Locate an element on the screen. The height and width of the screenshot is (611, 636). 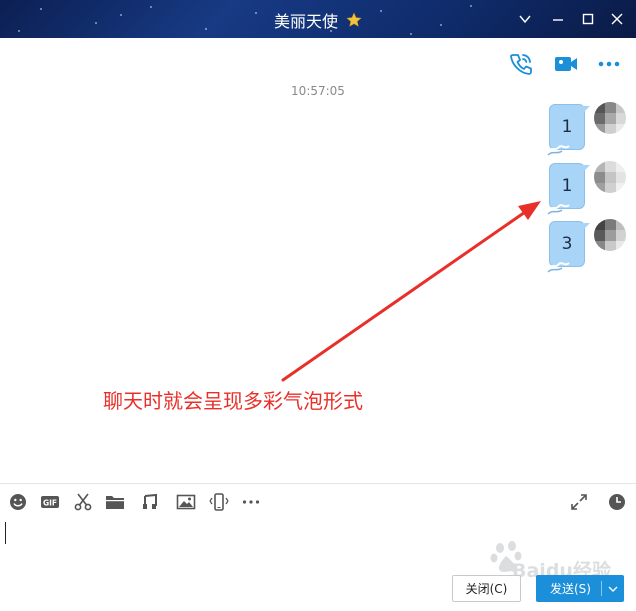
expand-icon is located at coordinates (579, 502).